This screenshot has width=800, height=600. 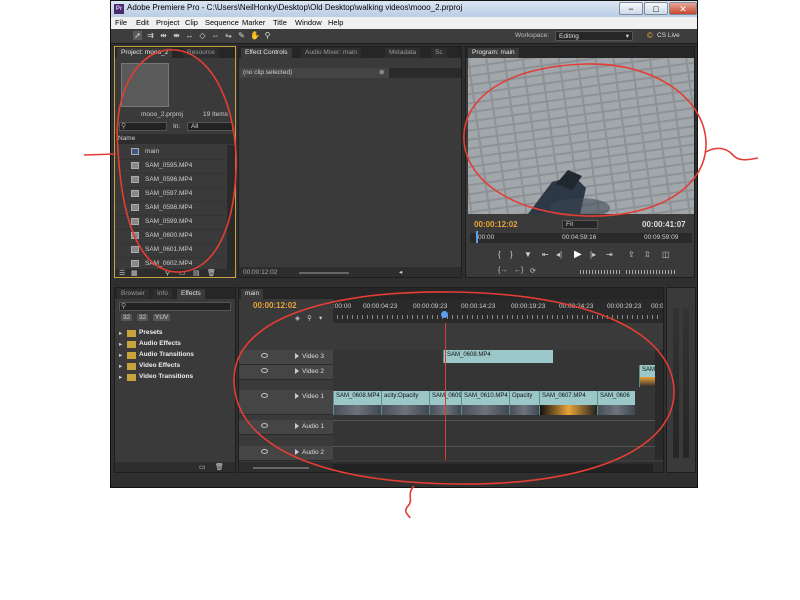 What do you see at coordinates (100, 154) in the screenshot?
I see `annotation-left-line` at bounding box center [100, 154].